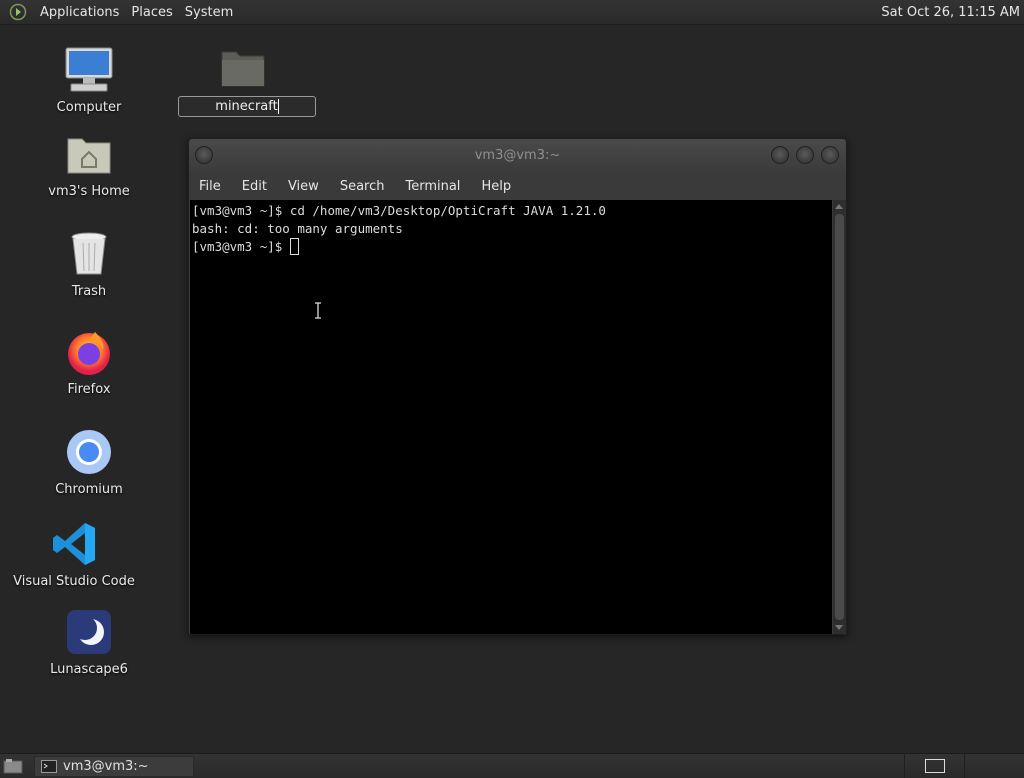 Image resolution: width=1024 pixels, height=778 pixels. I want to click on terminal-icon, so click(49, 766).